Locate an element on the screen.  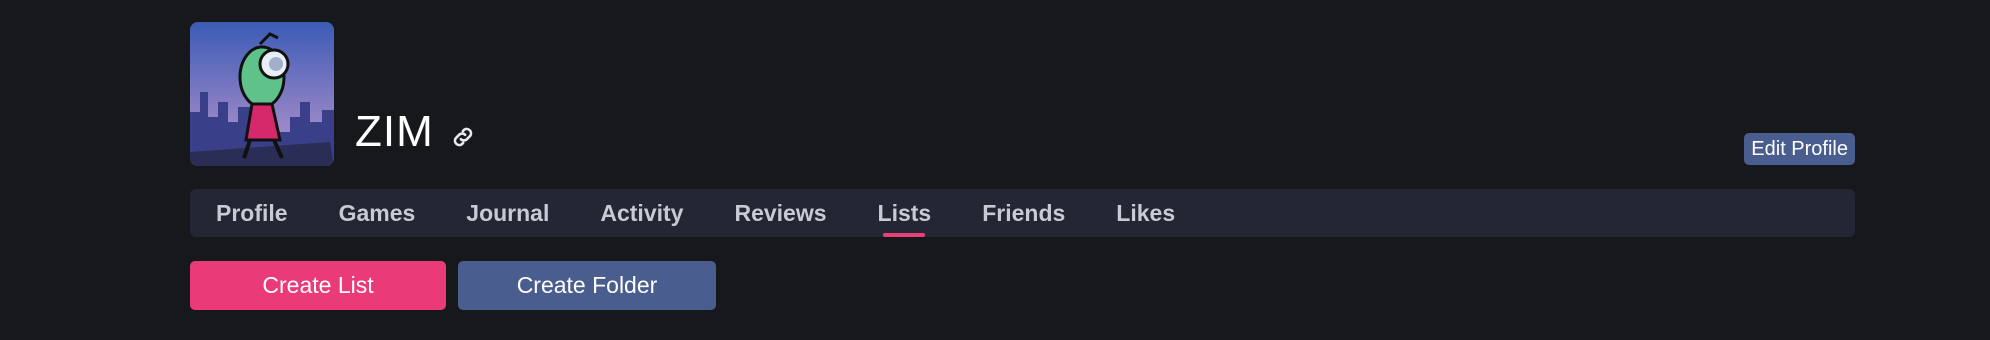
link-icon is located at coordinates (463, 137).